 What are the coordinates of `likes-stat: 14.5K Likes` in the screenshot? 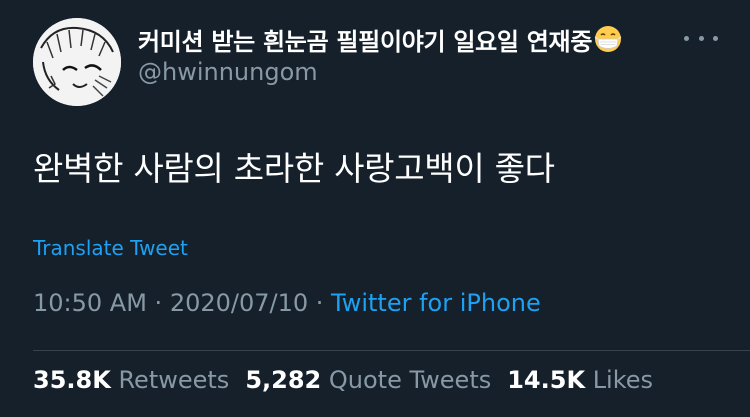 It's located at (580, 380).